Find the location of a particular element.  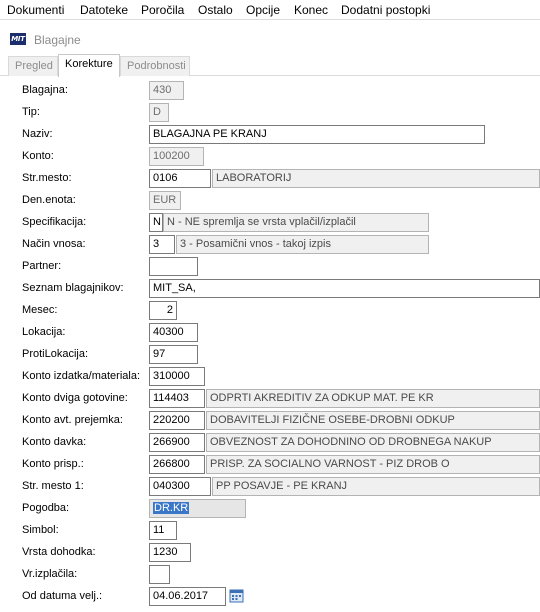

vr-izplacila-label: Vr.izplačila: is located at coordinates (50, 574).